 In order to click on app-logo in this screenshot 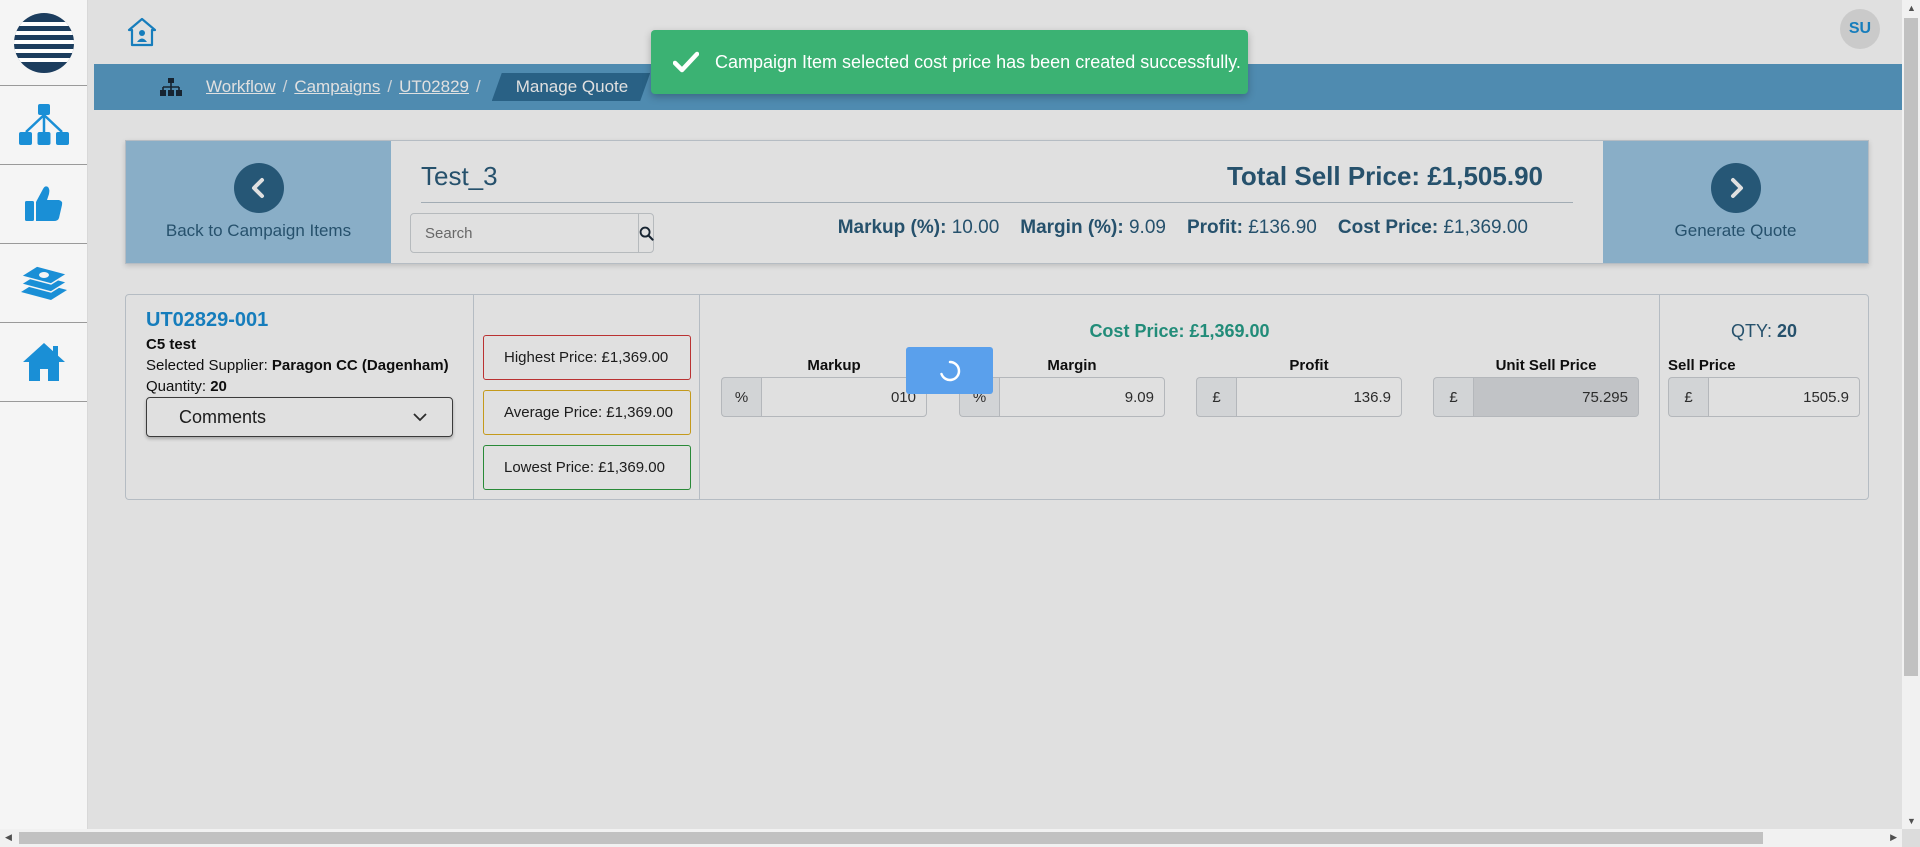, I will do `click(43, 43)`.